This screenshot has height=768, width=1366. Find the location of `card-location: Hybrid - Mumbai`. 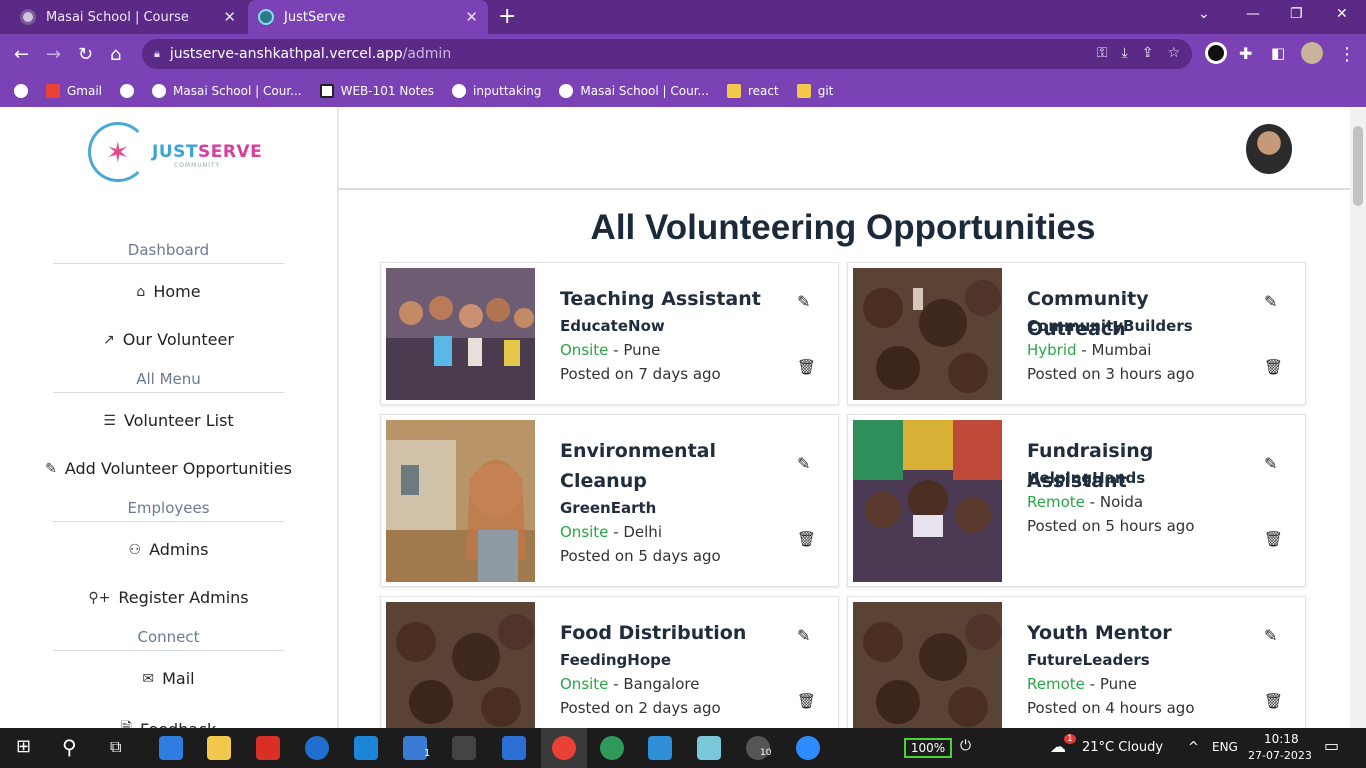

card-location: Hybrid - Mumbai is located at coordinates (1089, 350).